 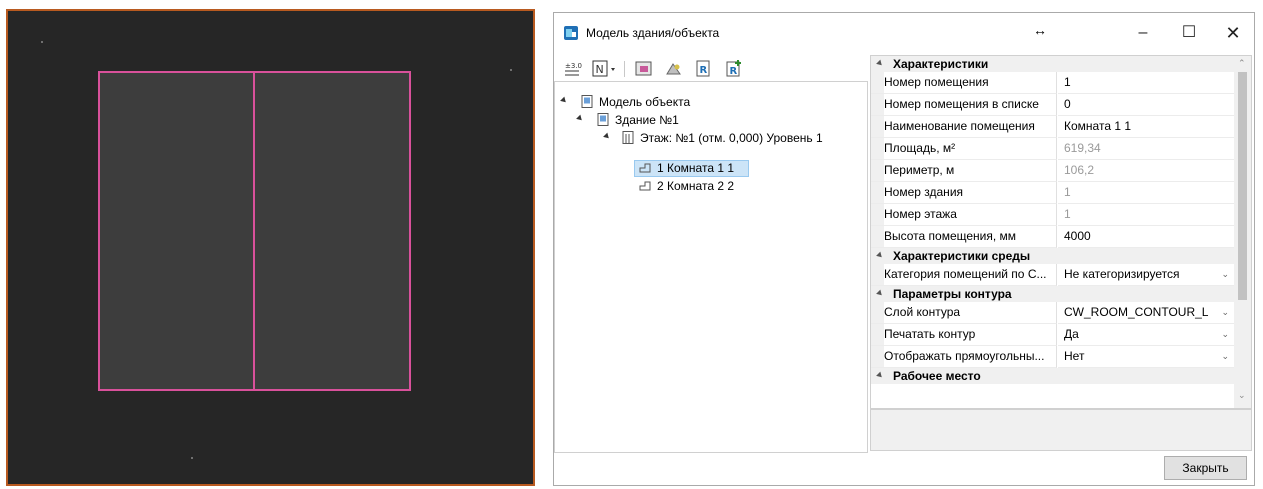 I want to click on property-dropdown: Нет ⌄, so click(x=1146, y=357).